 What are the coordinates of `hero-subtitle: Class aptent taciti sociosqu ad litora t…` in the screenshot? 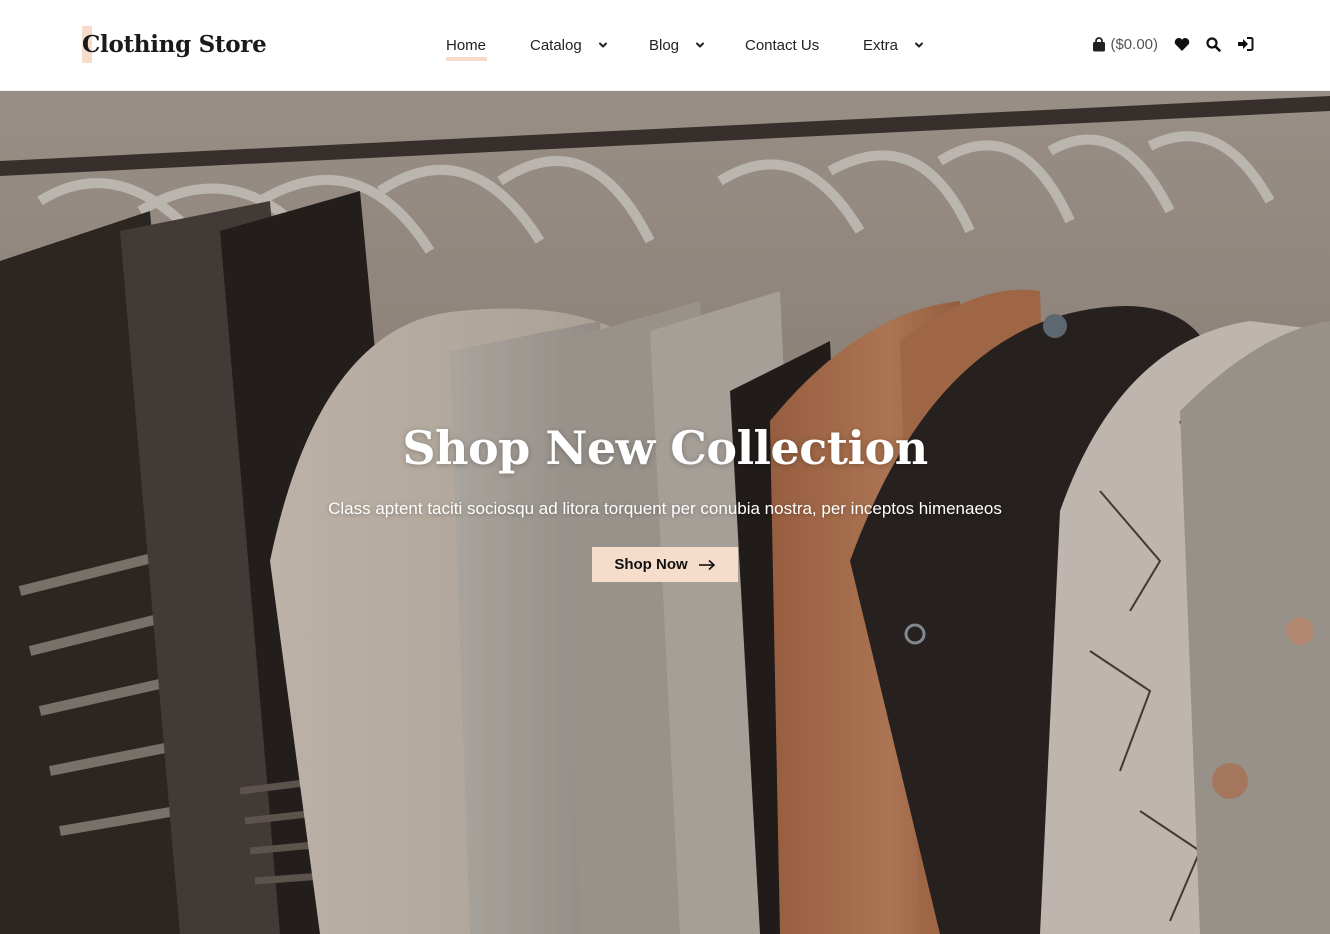 It's located at (665, 508).